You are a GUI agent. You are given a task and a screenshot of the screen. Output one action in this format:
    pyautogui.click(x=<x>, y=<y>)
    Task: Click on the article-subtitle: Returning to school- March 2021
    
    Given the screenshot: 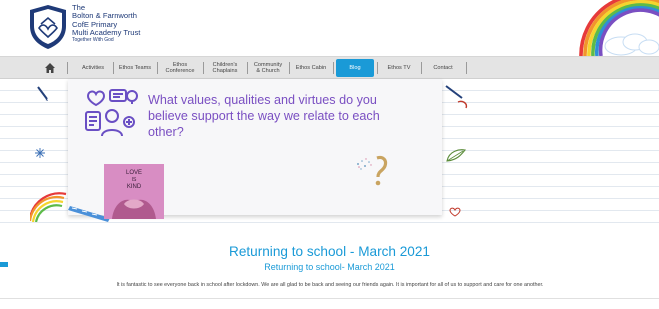 What is the action you would take?
    pyautogui.click(x=329, y=267)
    